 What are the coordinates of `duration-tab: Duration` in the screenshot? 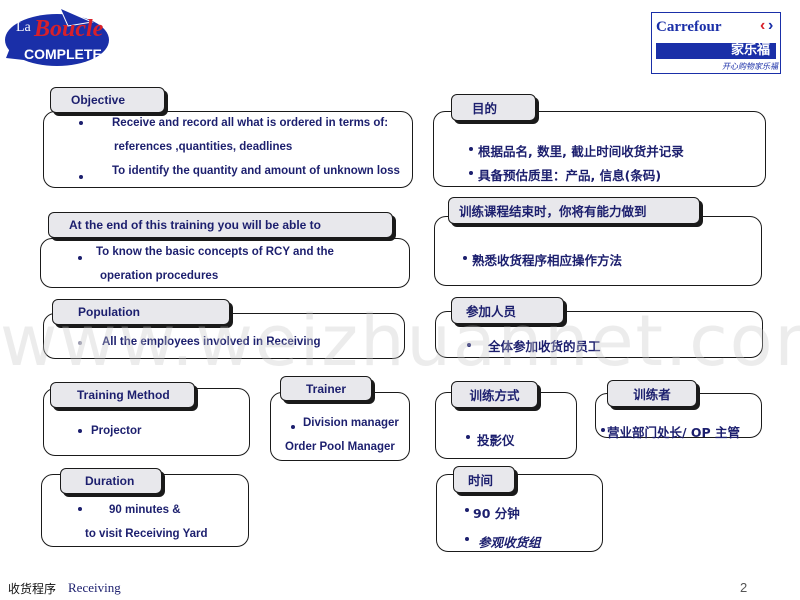 It's located at (111, 481).